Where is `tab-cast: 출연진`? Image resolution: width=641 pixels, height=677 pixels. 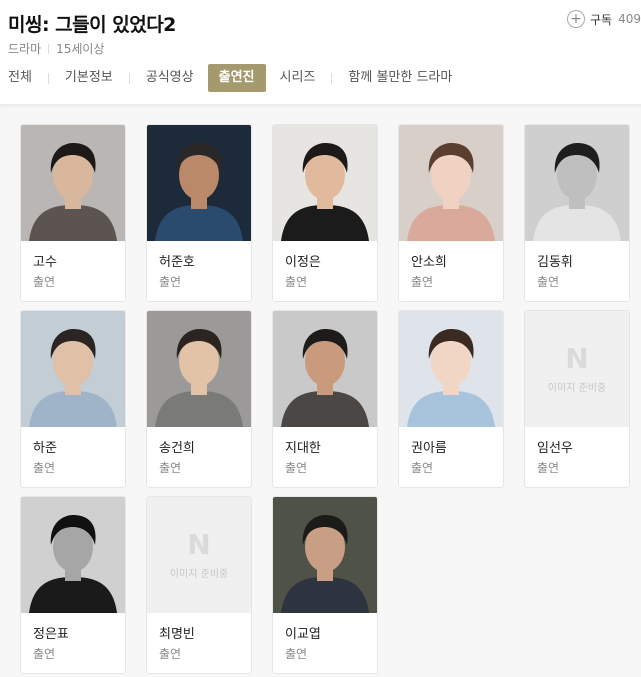
tab-cast: 출연진 is located at coordinates (236, 78).